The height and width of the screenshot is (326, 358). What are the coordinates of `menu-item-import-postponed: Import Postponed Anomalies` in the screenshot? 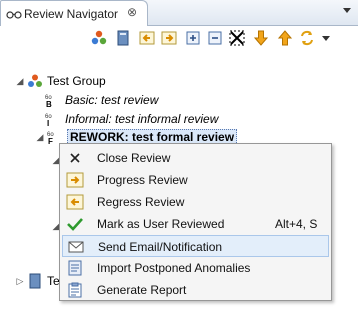 It's located at (195, 268).